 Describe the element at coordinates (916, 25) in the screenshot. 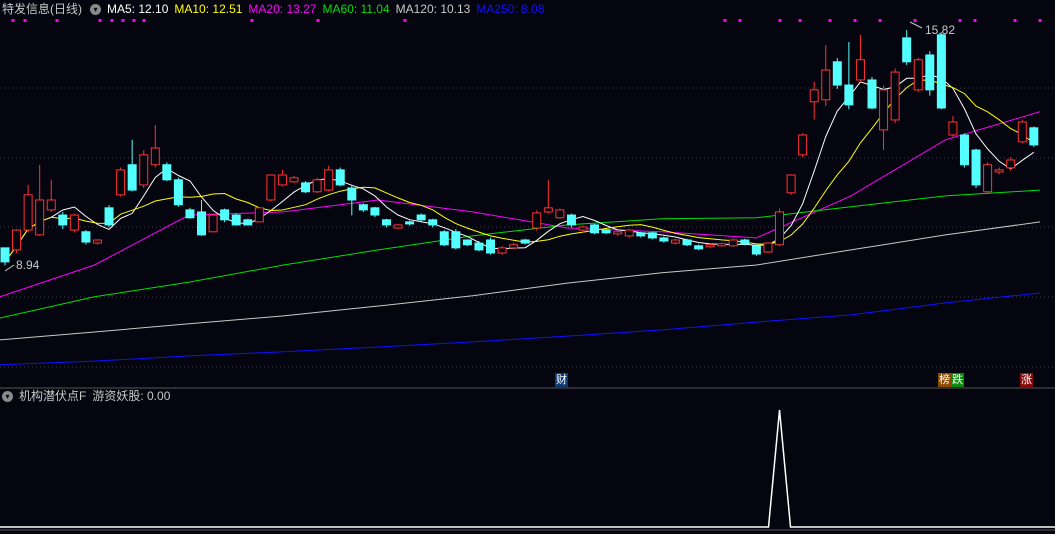

I see `high-pointer` at that location.